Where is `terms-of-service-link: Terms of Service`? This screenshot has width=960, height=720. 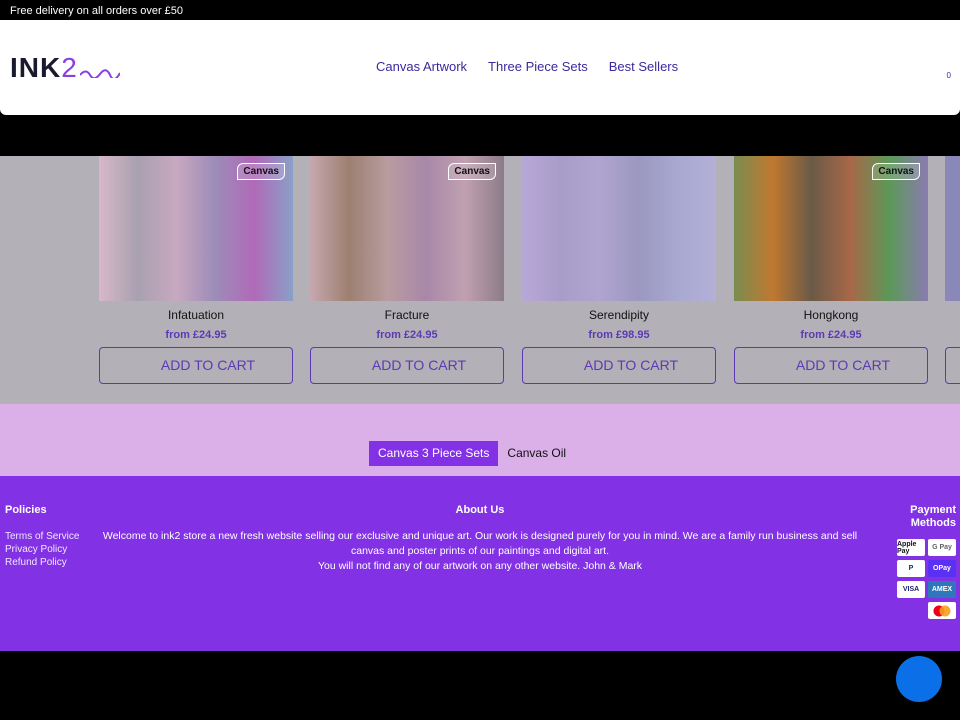
terms-of-service-link: Terms of Service is located at coordinates (45, 536).